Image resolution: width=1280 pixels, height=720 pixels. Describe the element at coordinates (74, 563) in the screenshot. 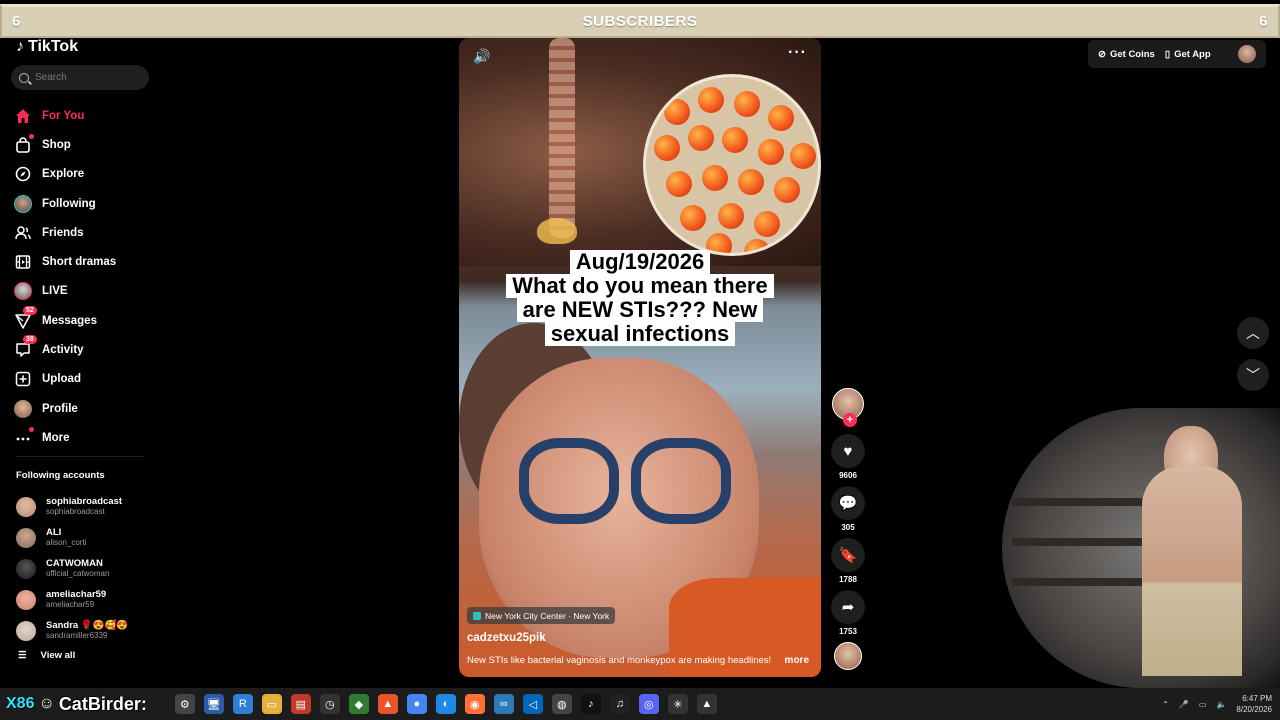

I see `account-name: CATWOMAN` at that location.